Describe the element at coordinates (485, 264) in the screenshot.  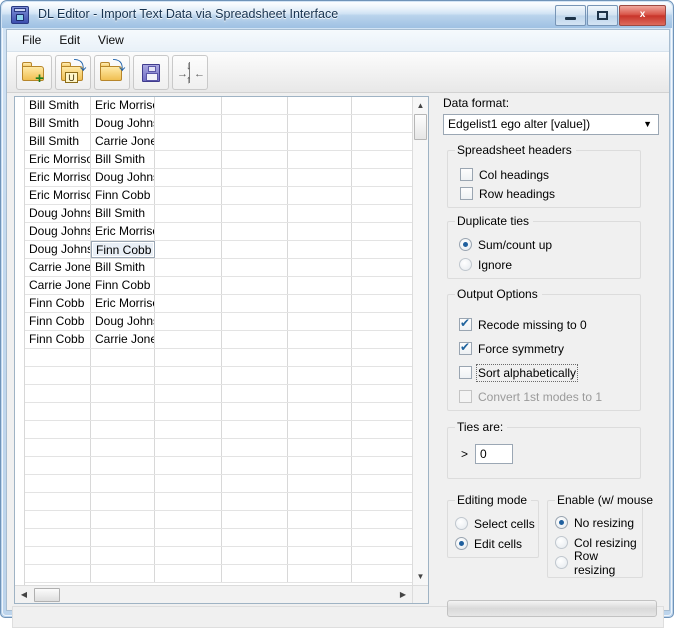
I see `radio-ignore: Ignore` at that location.